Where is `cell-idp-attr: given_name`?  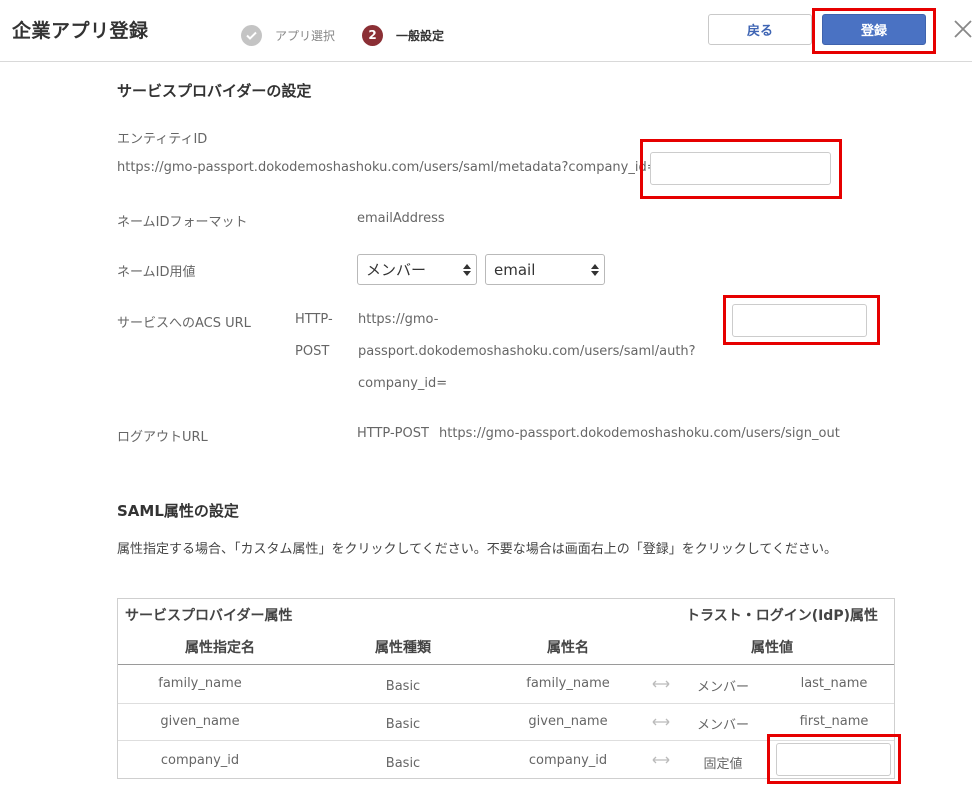
cell-idp-attr: given_name is located at coordinates (568, 721).